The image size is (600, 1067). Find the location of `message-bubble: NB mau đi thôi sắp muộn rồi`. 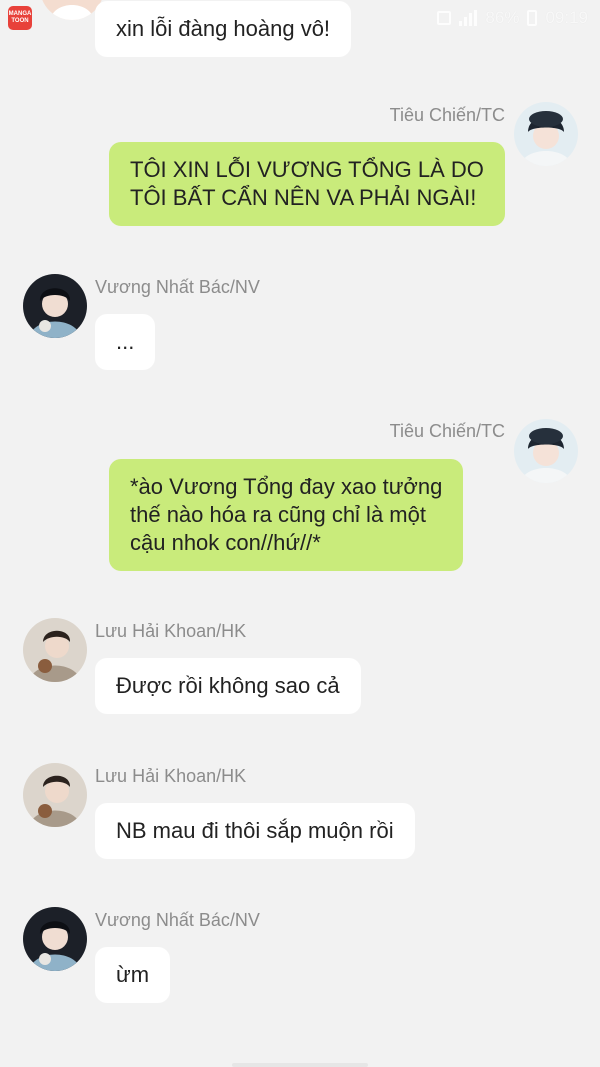

message-bubble: NB mau đi thôi sắp muộn rồi is located at coordinates (255, 831).